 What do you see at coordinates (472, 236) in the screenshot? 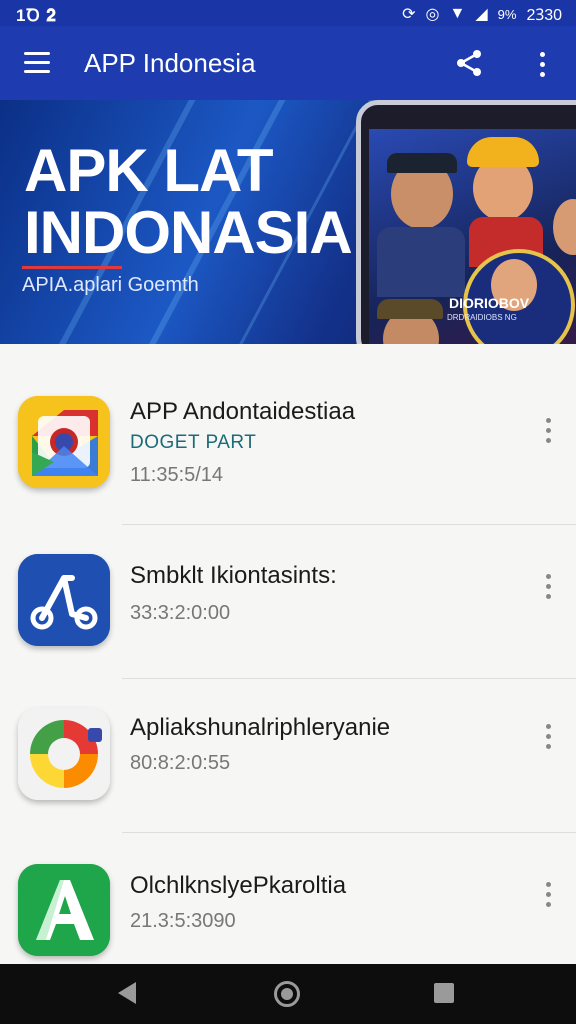
I see `phone-screen: DIORIOBOV DRDRAIDIOBS NG` at bounding box center [472, 236].